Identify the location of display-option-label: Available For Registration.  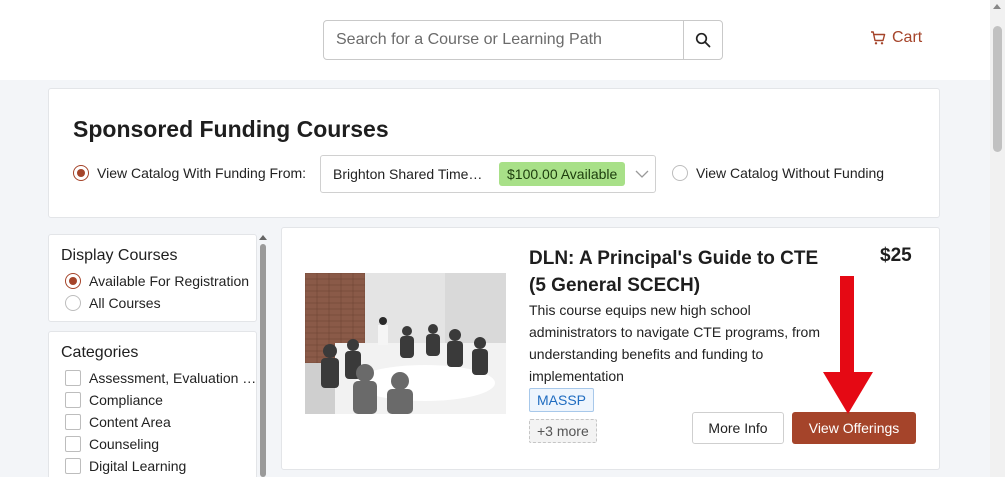
(169, 281).